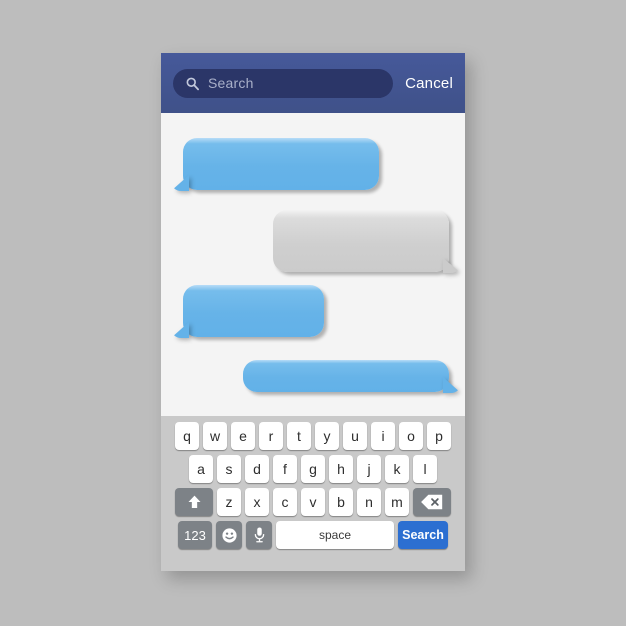  I want to click on numbers-key: 123, so click(195, 535).